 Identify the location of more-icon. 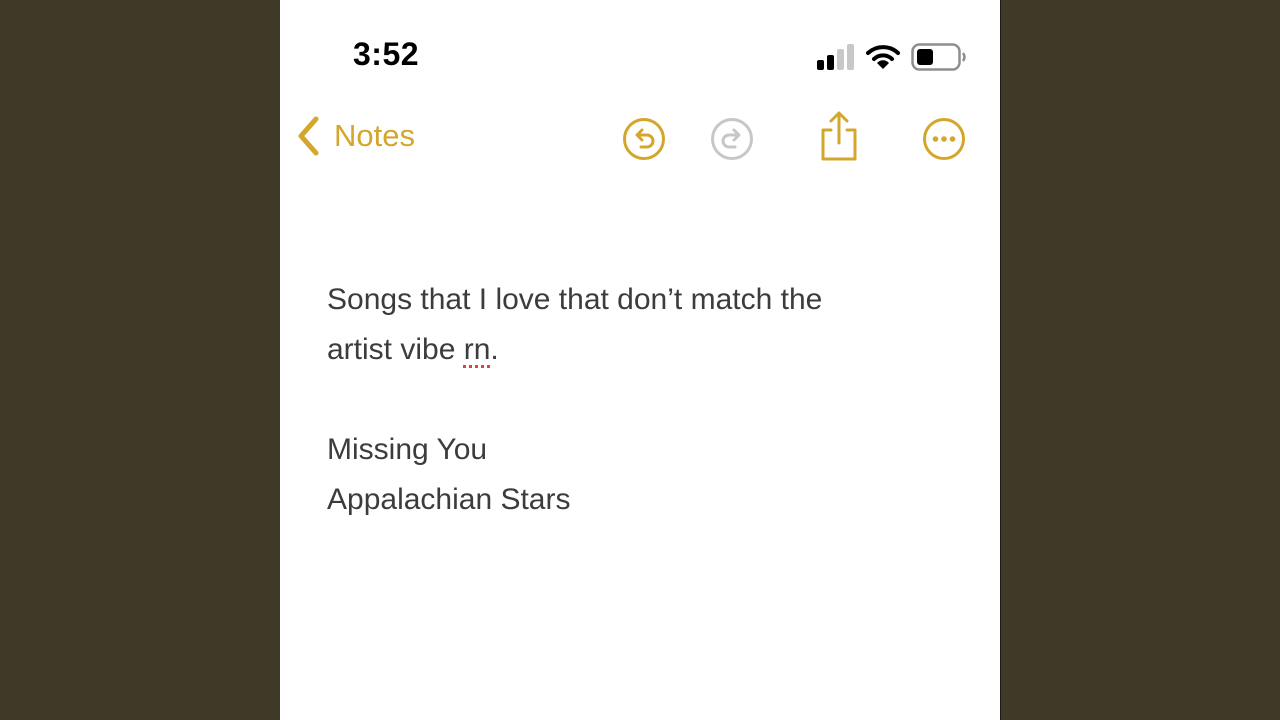
(944, 139).